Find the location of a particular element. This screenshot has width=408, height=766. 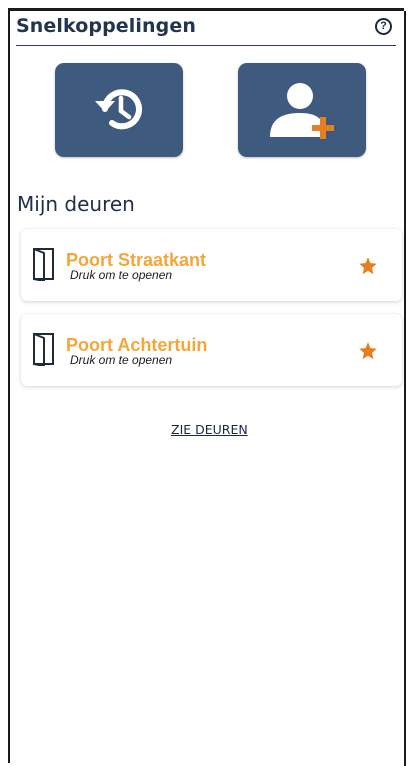

add-user-shortcut-button is located at coordinates (302, 110).